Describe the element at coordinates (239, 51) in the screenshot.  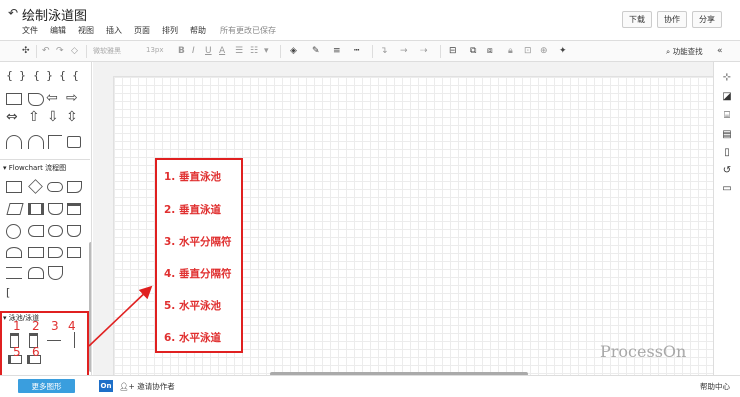
I see `align-icon: ☰` at that location.